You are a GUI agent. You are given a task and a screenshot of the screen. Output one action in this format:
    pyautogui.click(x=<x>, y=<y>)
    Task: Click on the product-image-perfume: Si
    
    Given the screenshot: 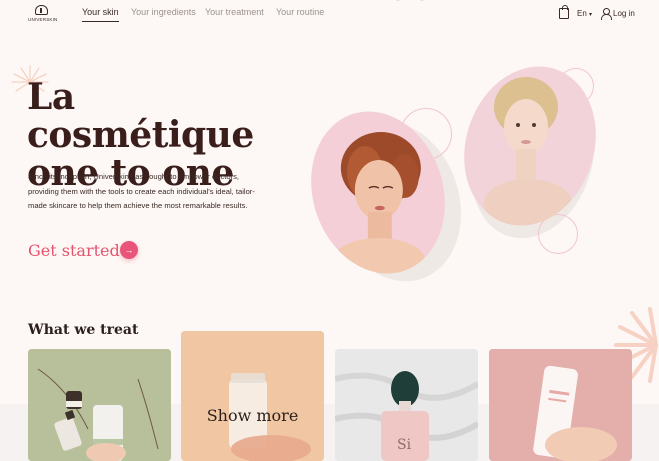 What is the action you would take?
    pyautogui.click(x=406, y=405)
    